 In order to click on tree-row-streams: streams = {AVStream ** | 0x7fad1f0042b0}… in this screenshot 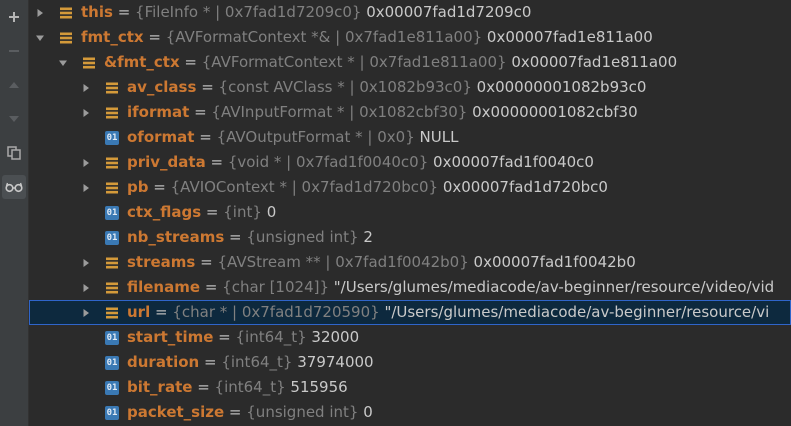, I will do `click(410, 262)`.